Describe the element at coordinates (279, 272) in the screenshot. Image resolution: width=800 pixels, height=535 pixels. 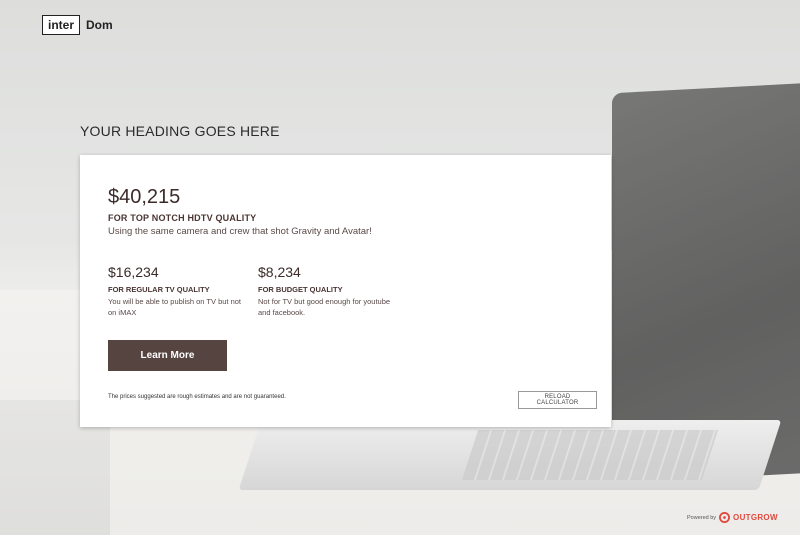
I see `option-price: $8,234` at that location.